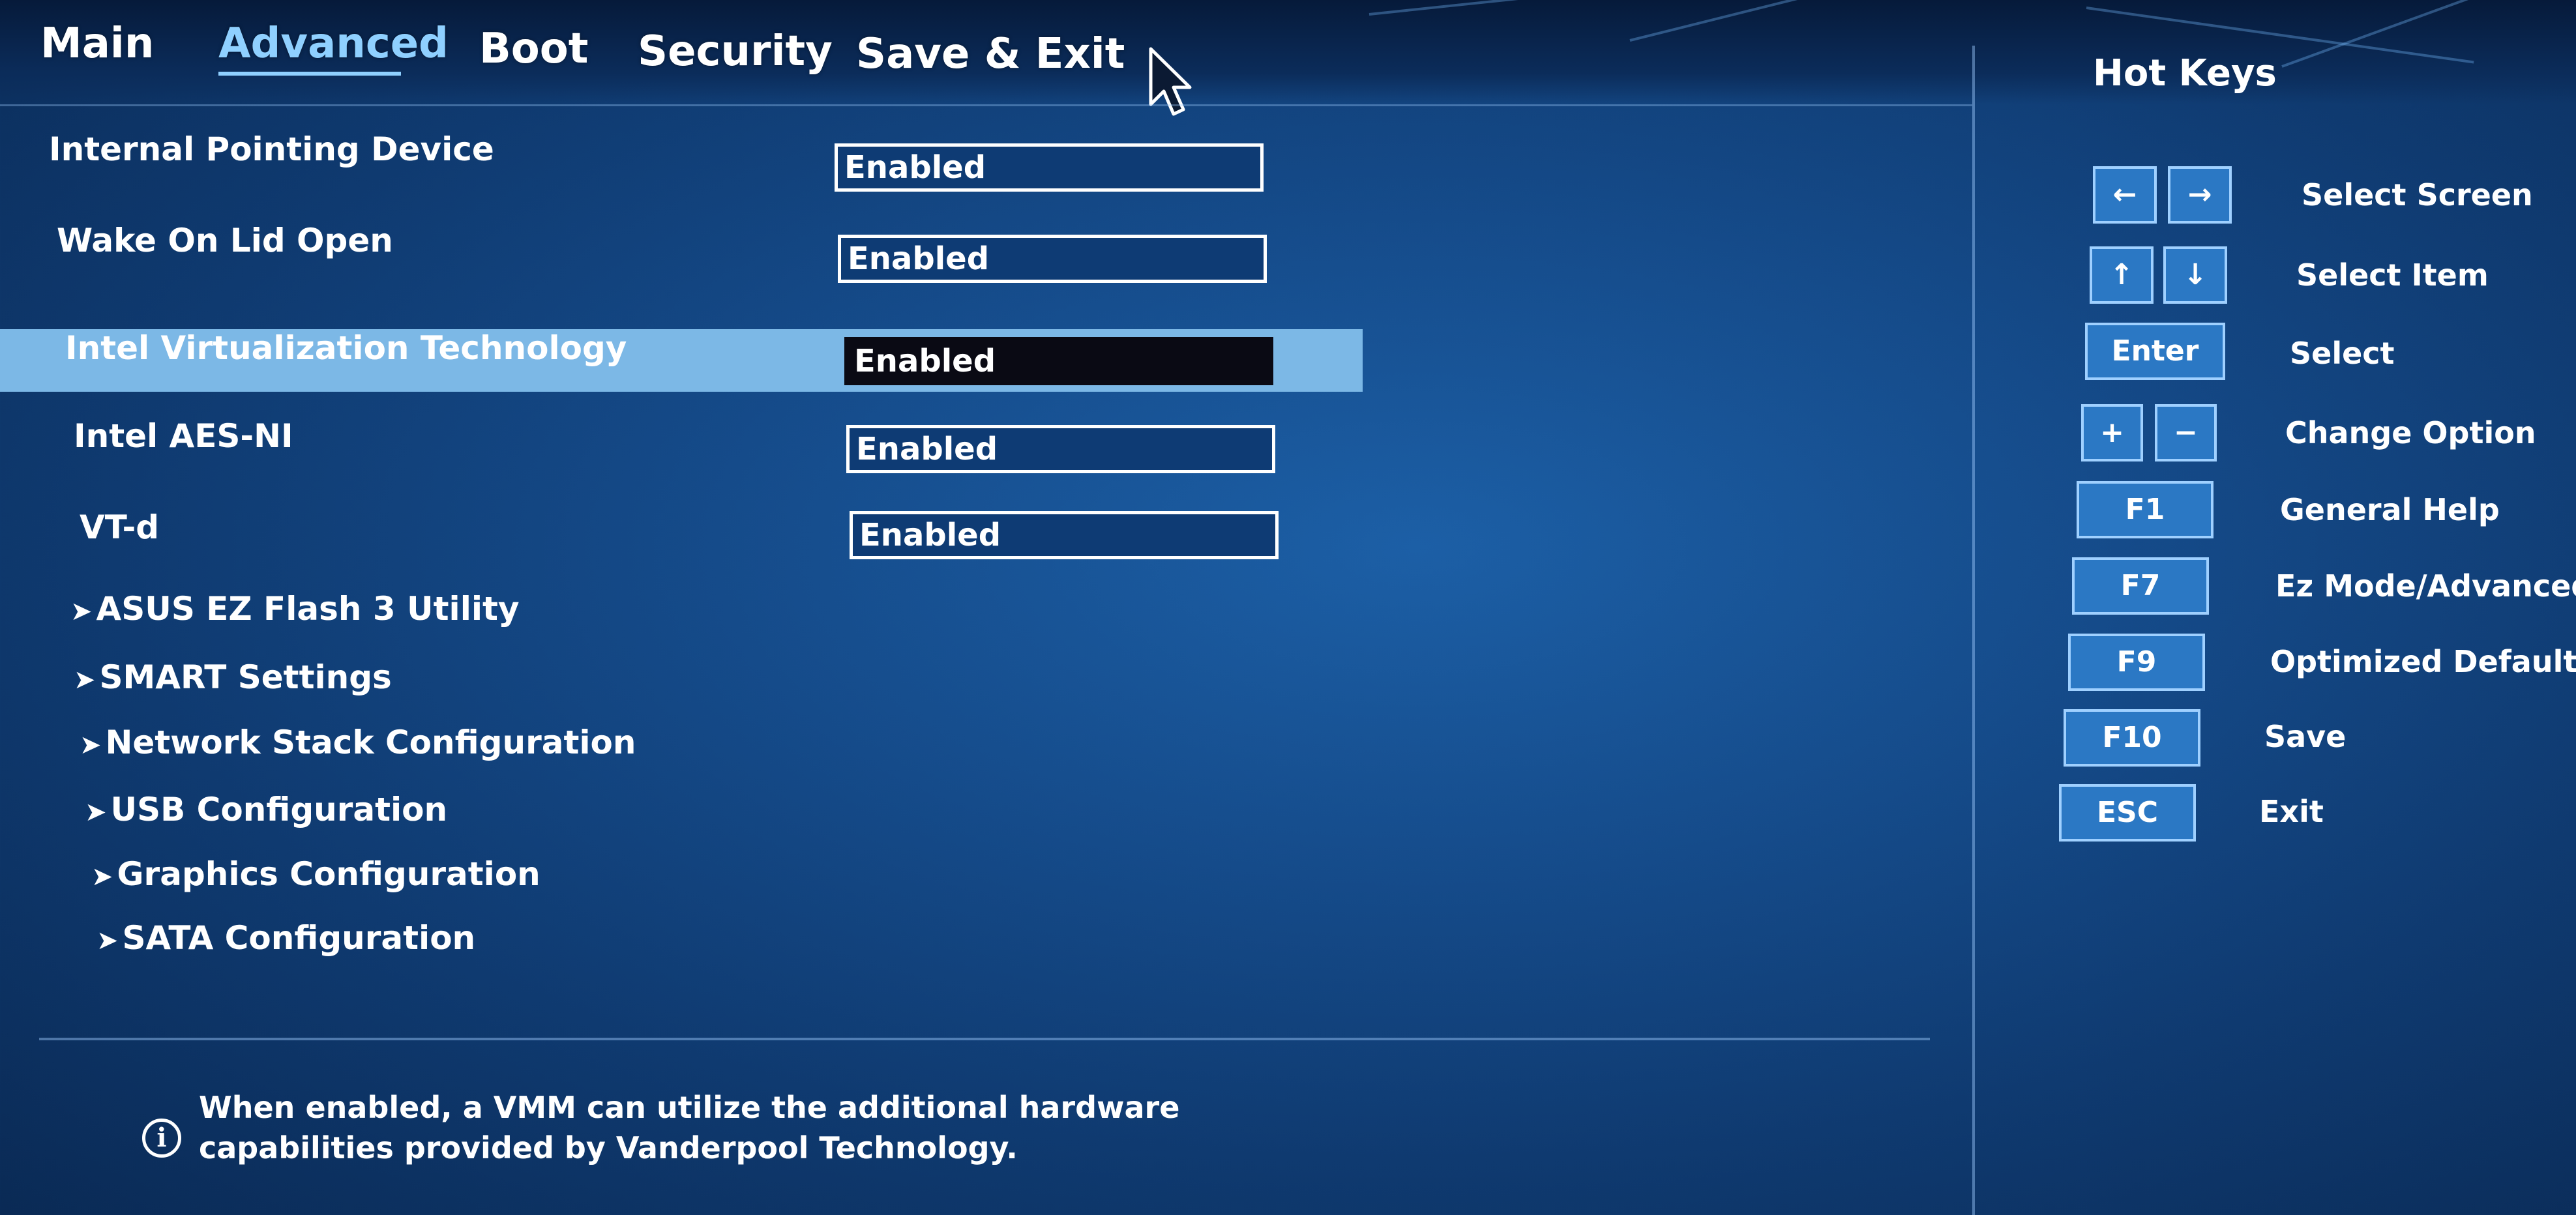 The image size is (2576, 1215). I want to click on submenu-label: Network Stack Configuration, so click(370, 742).